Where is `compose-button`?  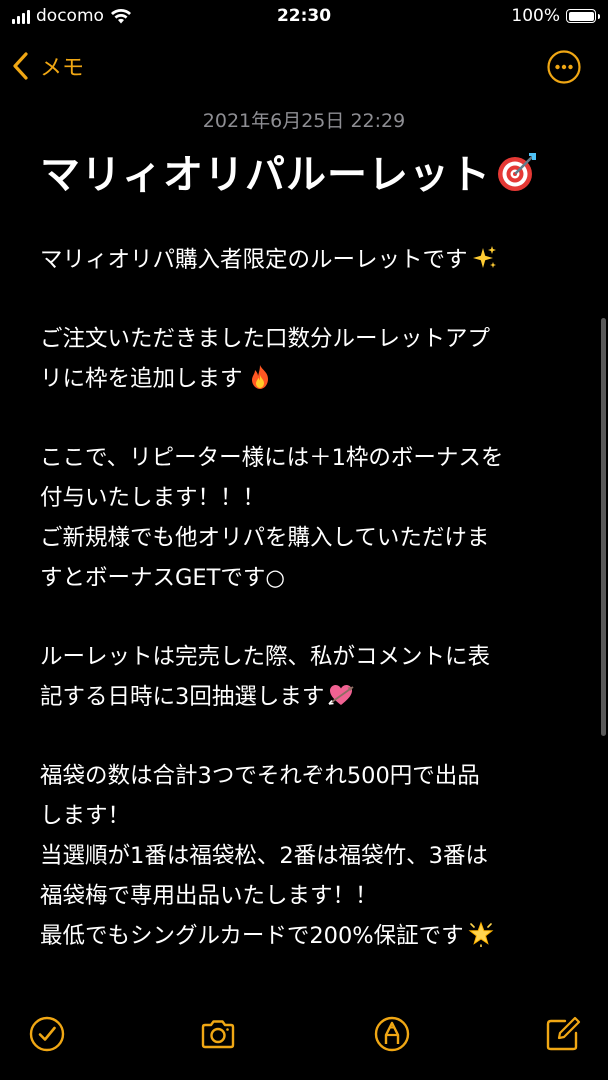 compose-button is located at coordinates (563, 1034).